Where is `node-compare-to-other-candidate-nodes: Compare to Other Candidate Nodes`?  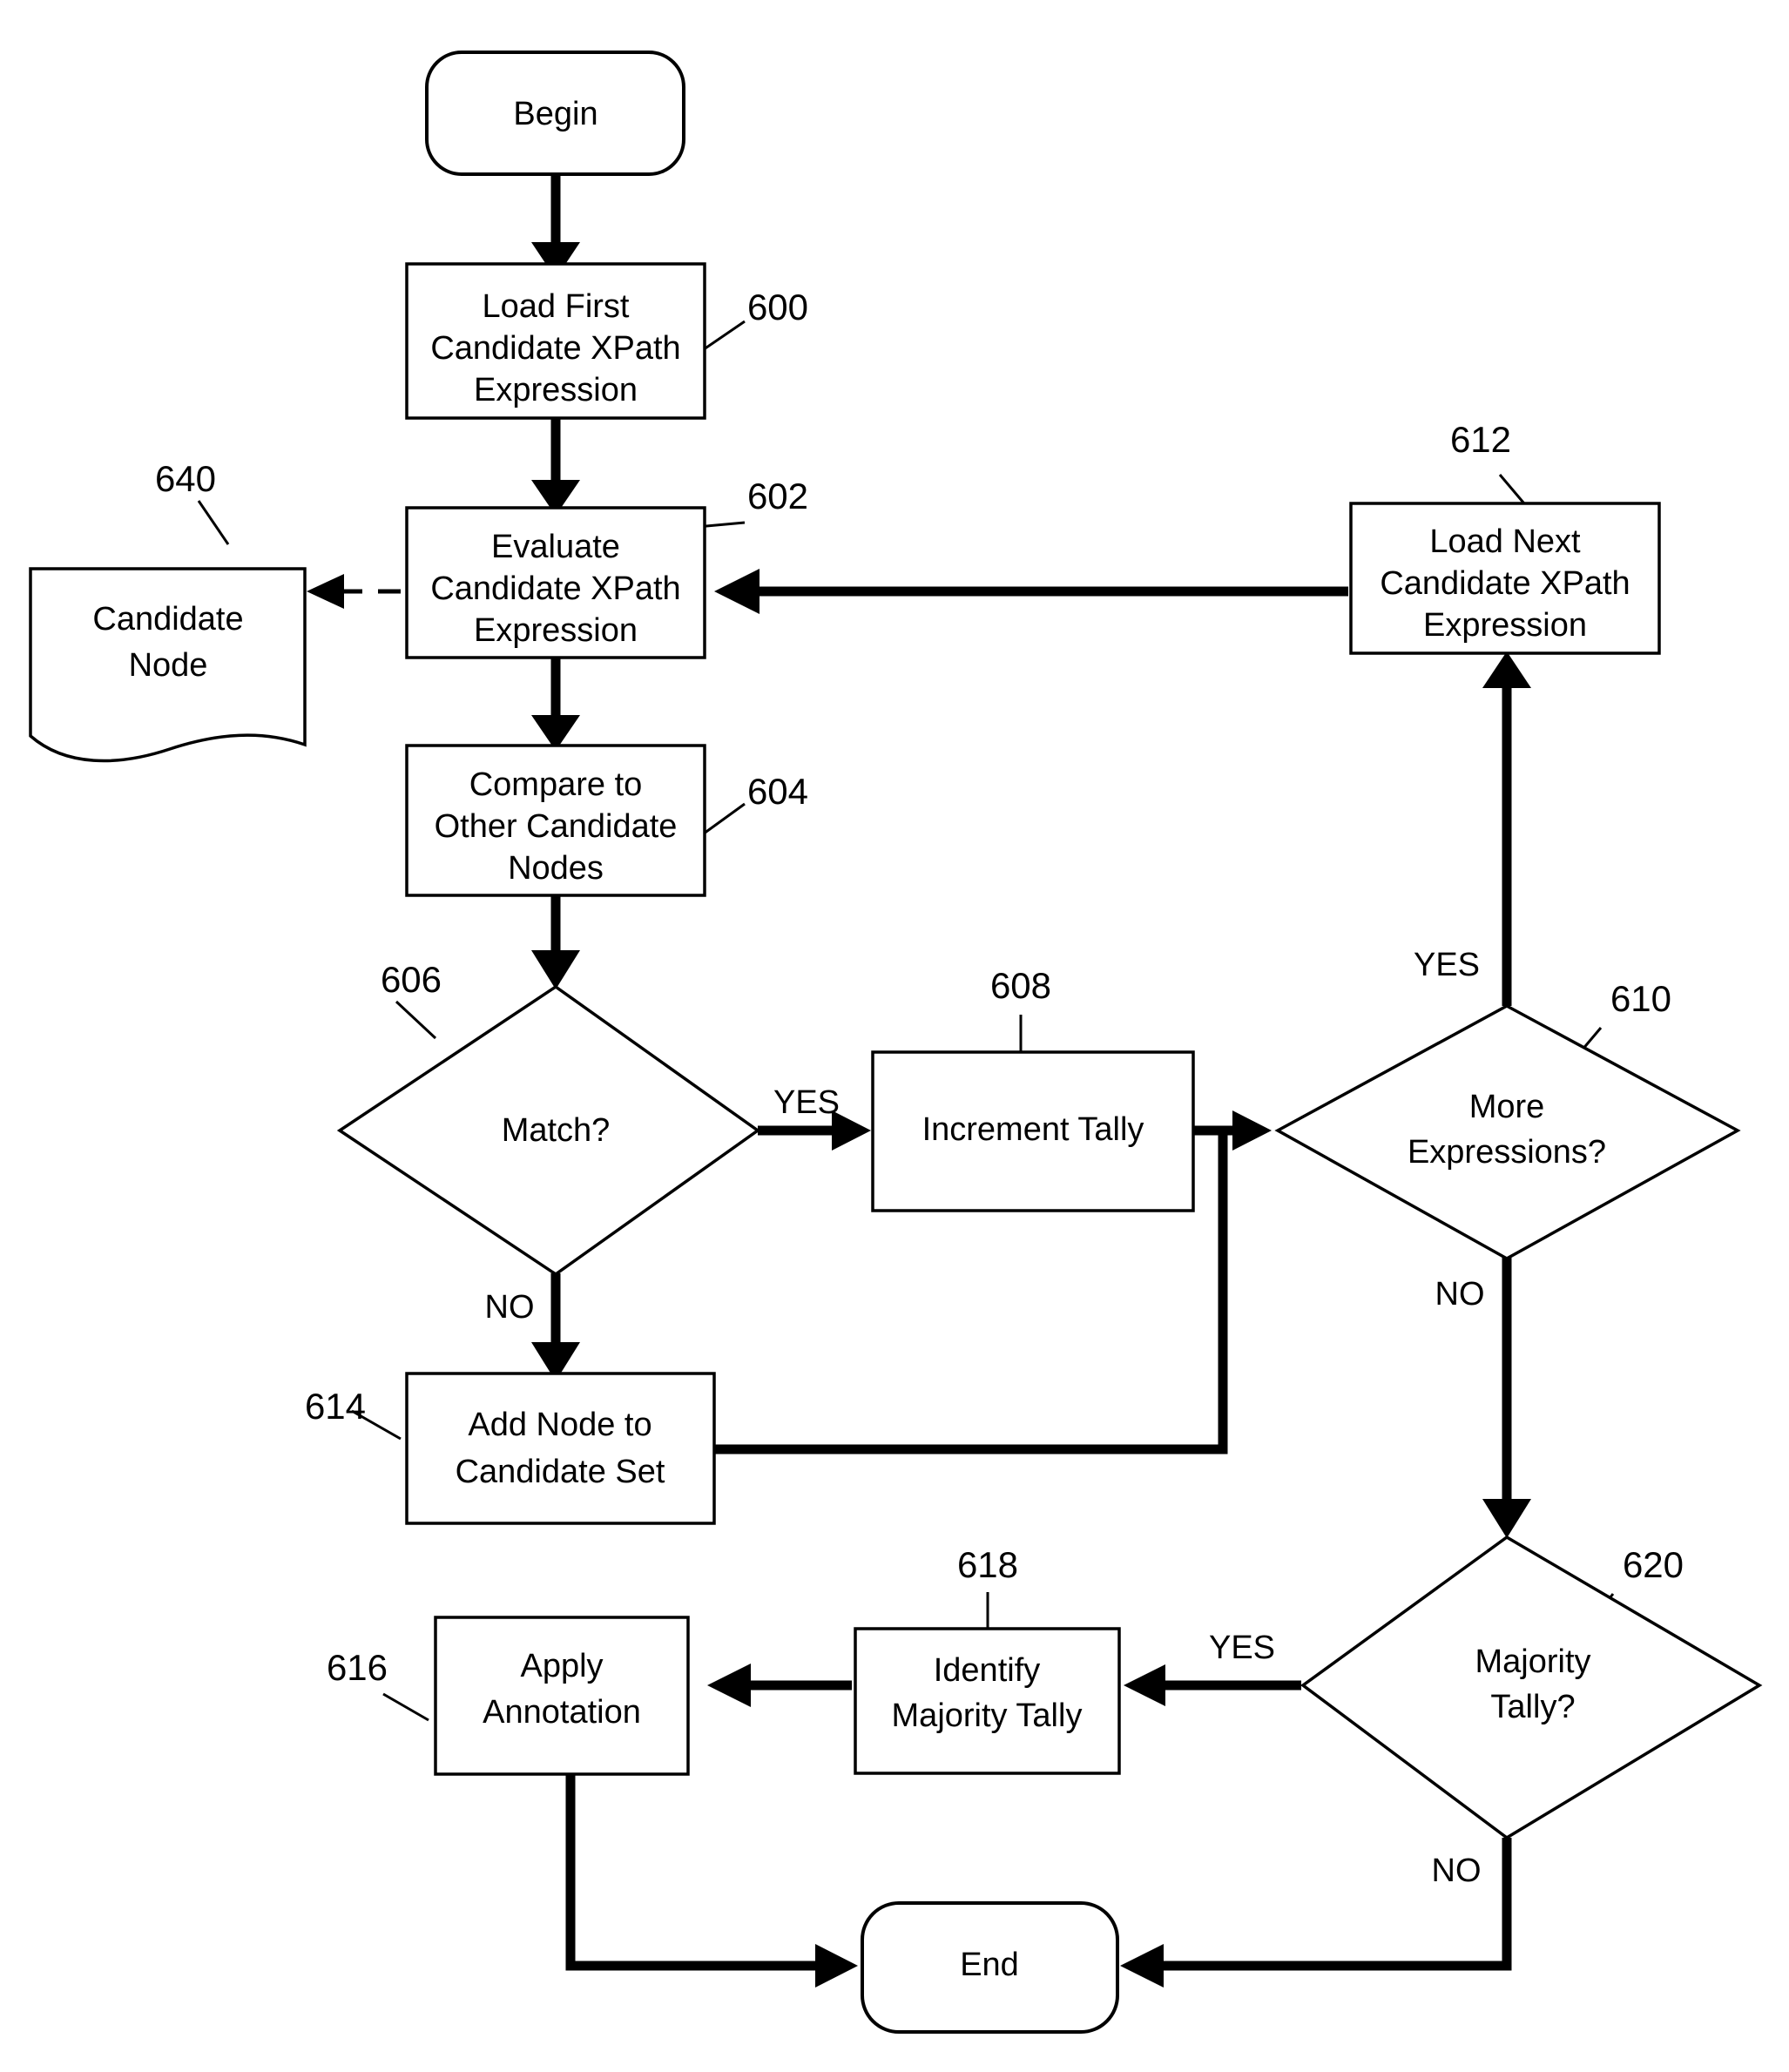
node-compare-to-other-candidate-nodes: Compare to Other Candidate Nodes is located at coordinates (555, 820).